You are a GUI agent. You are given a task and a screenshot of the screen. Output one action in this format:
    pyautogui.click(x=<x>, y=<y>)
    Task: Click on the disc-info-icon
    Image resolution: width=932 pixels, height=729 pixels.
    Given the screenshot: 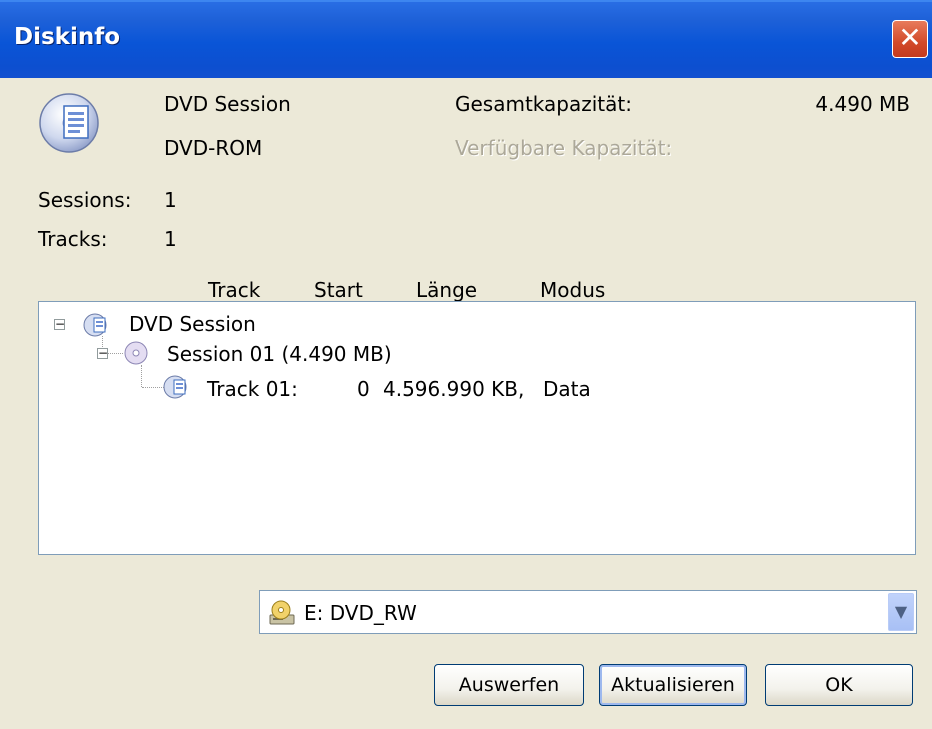 What is the action you would take?
    pyautogui.click(x=69, y=123)
    